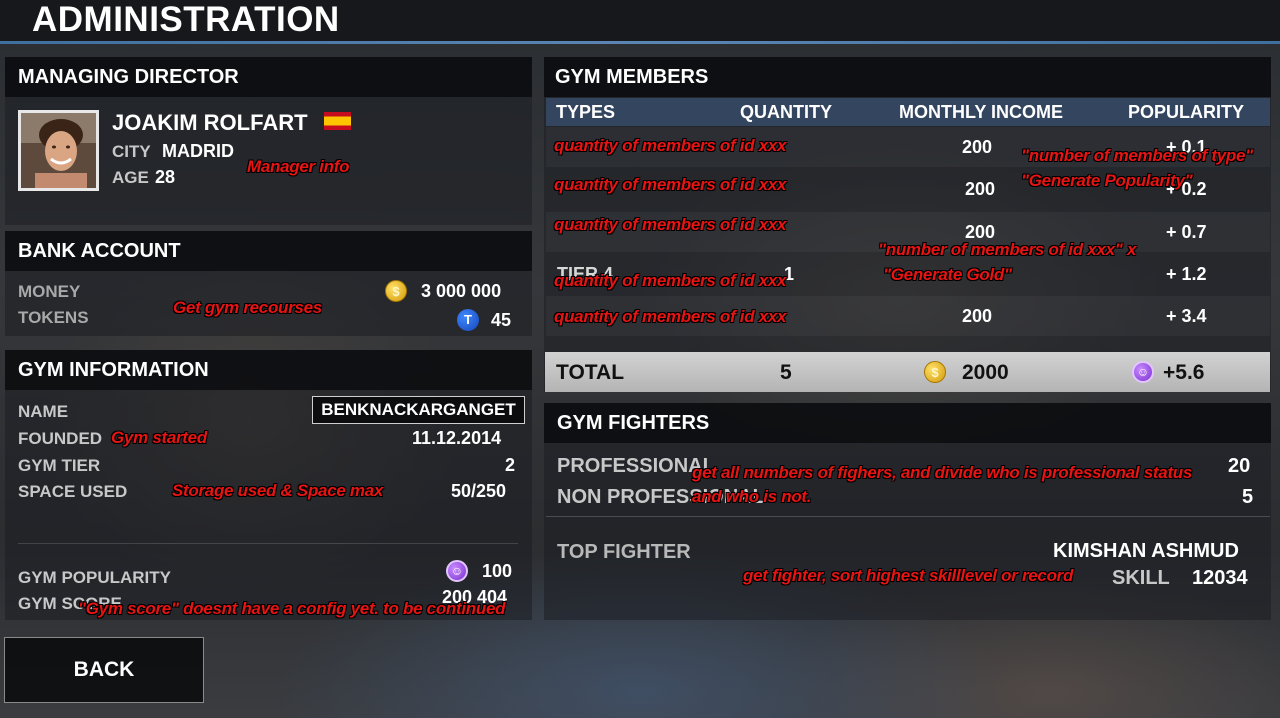 The height and width of the screenshot is (718, 1280). I want to click on row-popularity: + 1.2, so click(1186, 274).